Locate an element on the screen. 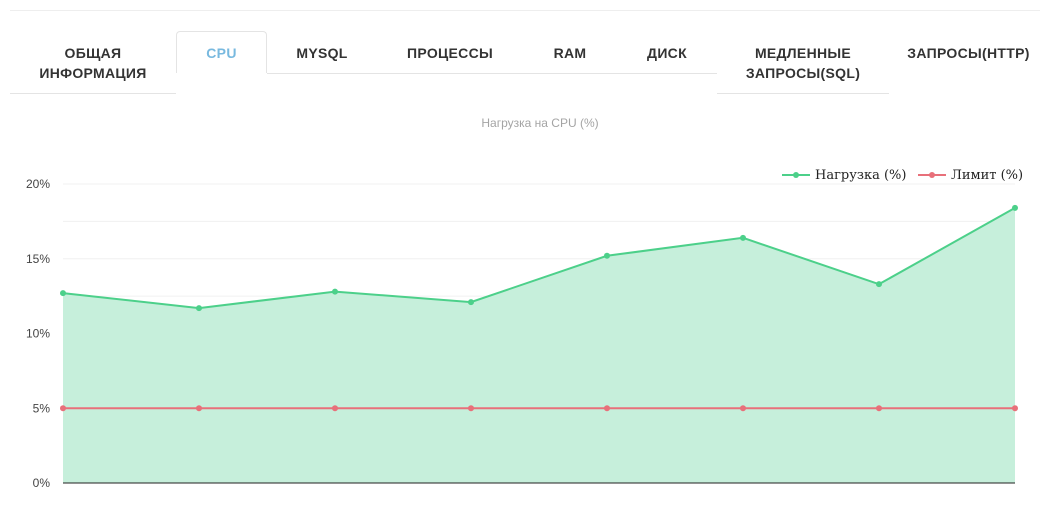 Image resolution: width=1048 pixels, height=509 pixels. y-tick-label: 5% is located at coordinates (42, 408).